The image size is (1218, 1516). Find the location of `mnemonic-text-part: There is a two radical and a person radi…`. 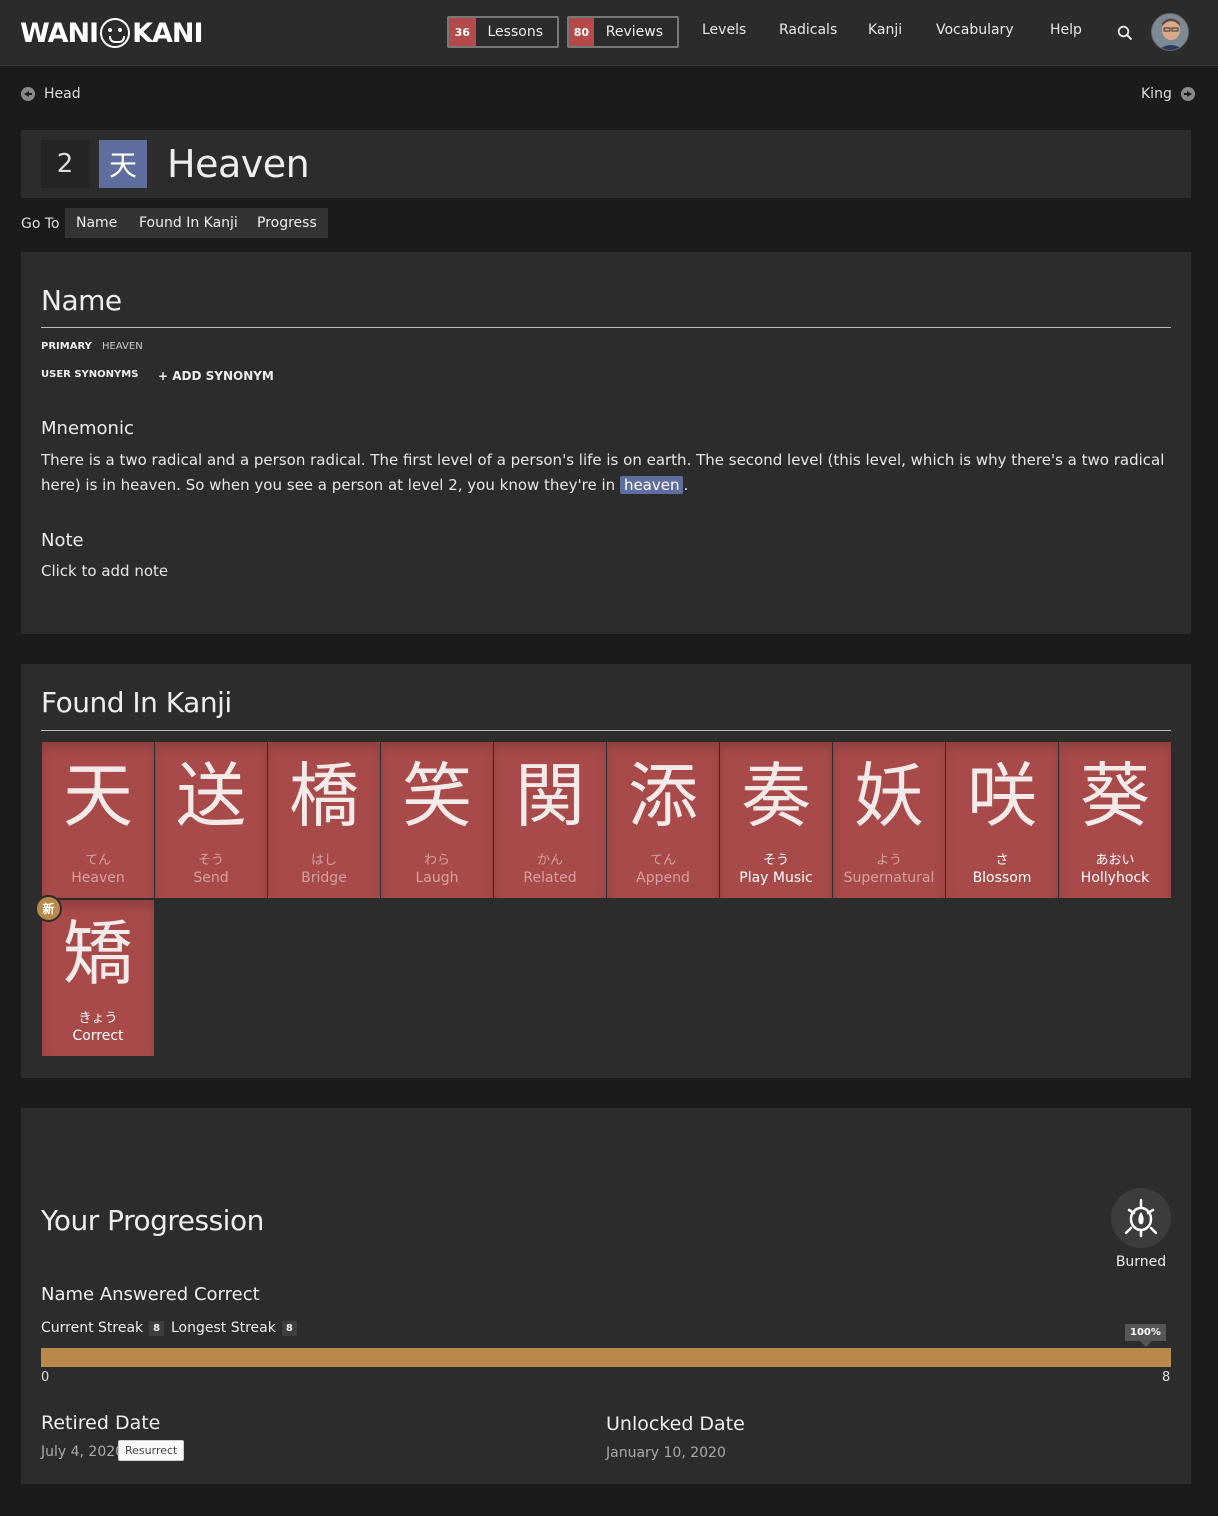

mnemonic-text-part: There is a two radical and a person radi… is located at coordinates (603, 472).